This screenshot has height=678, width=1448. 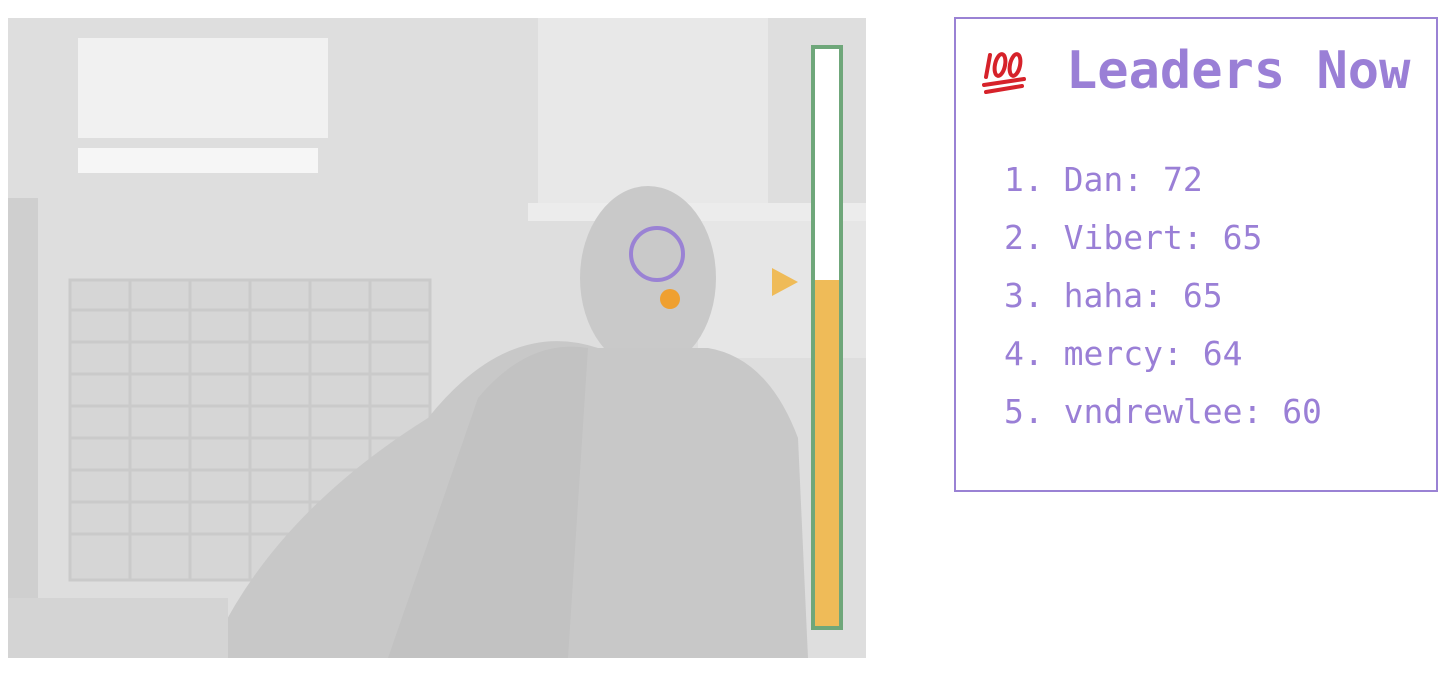 I want to click on entry-name: Vibert, so click(x=1123, y=237).